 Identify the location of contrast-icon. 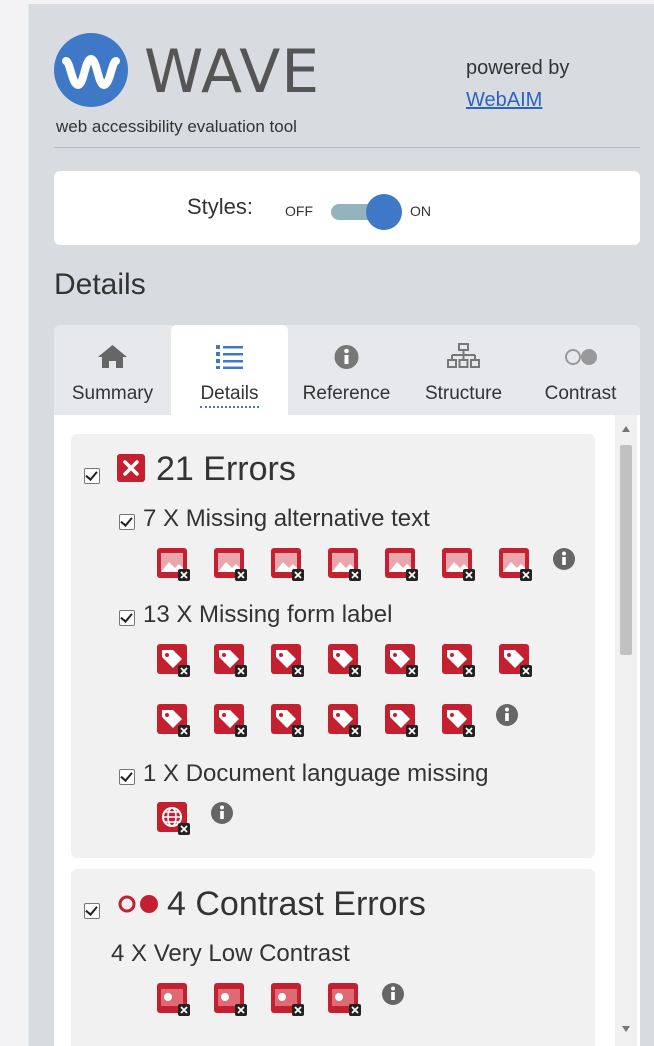
(580, 356).